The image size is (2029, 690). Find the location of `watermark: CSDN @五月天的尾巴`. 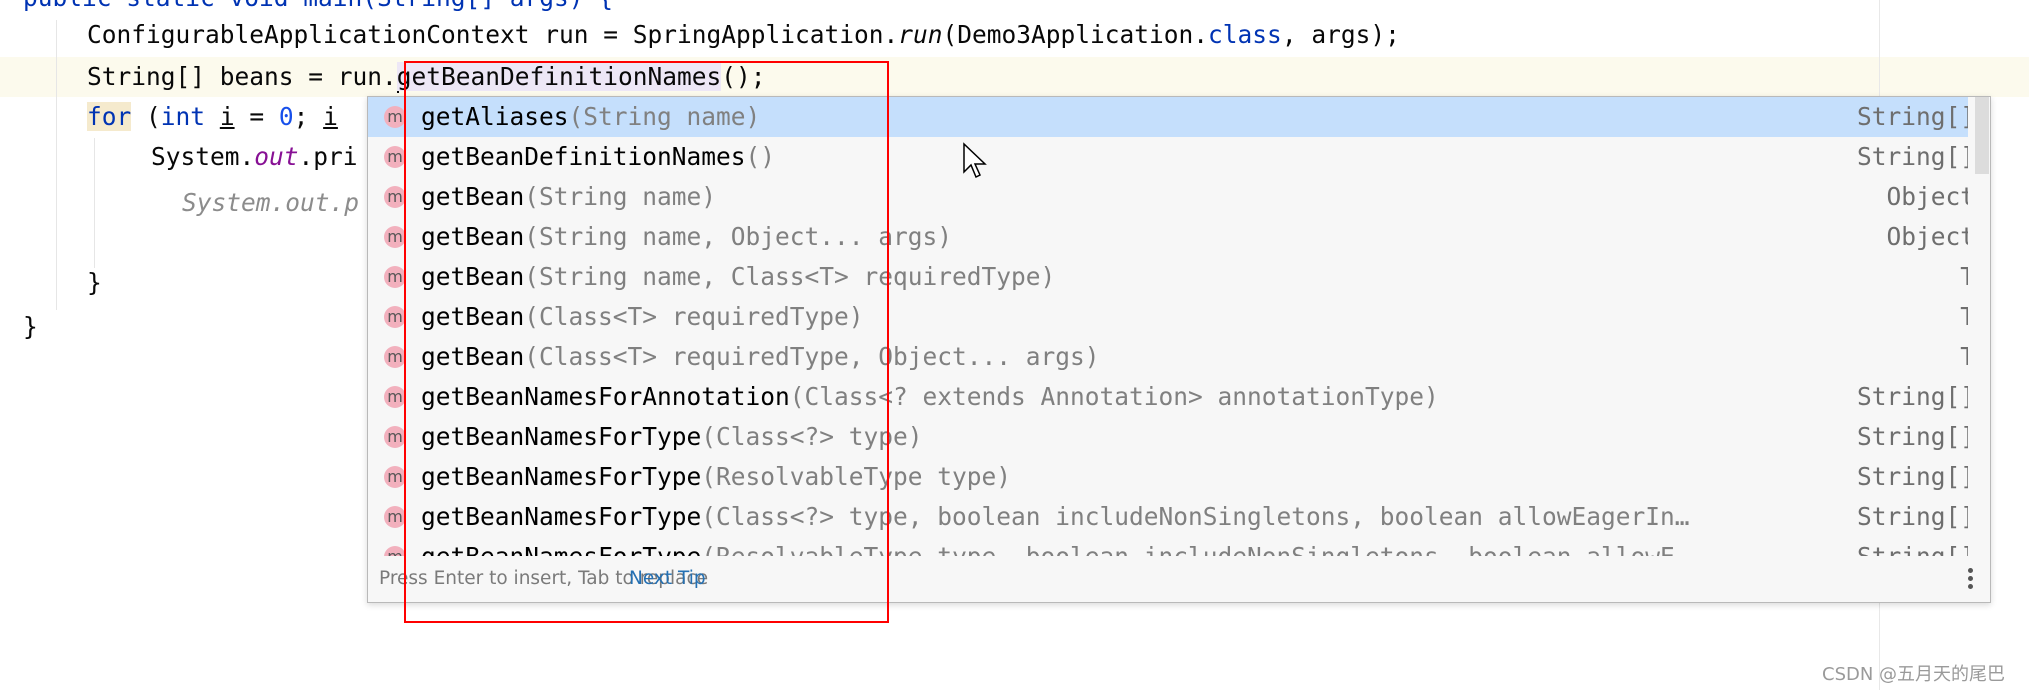

watermark: CSDN @五月天的尾巴 is located at coordinates (1914, 674).